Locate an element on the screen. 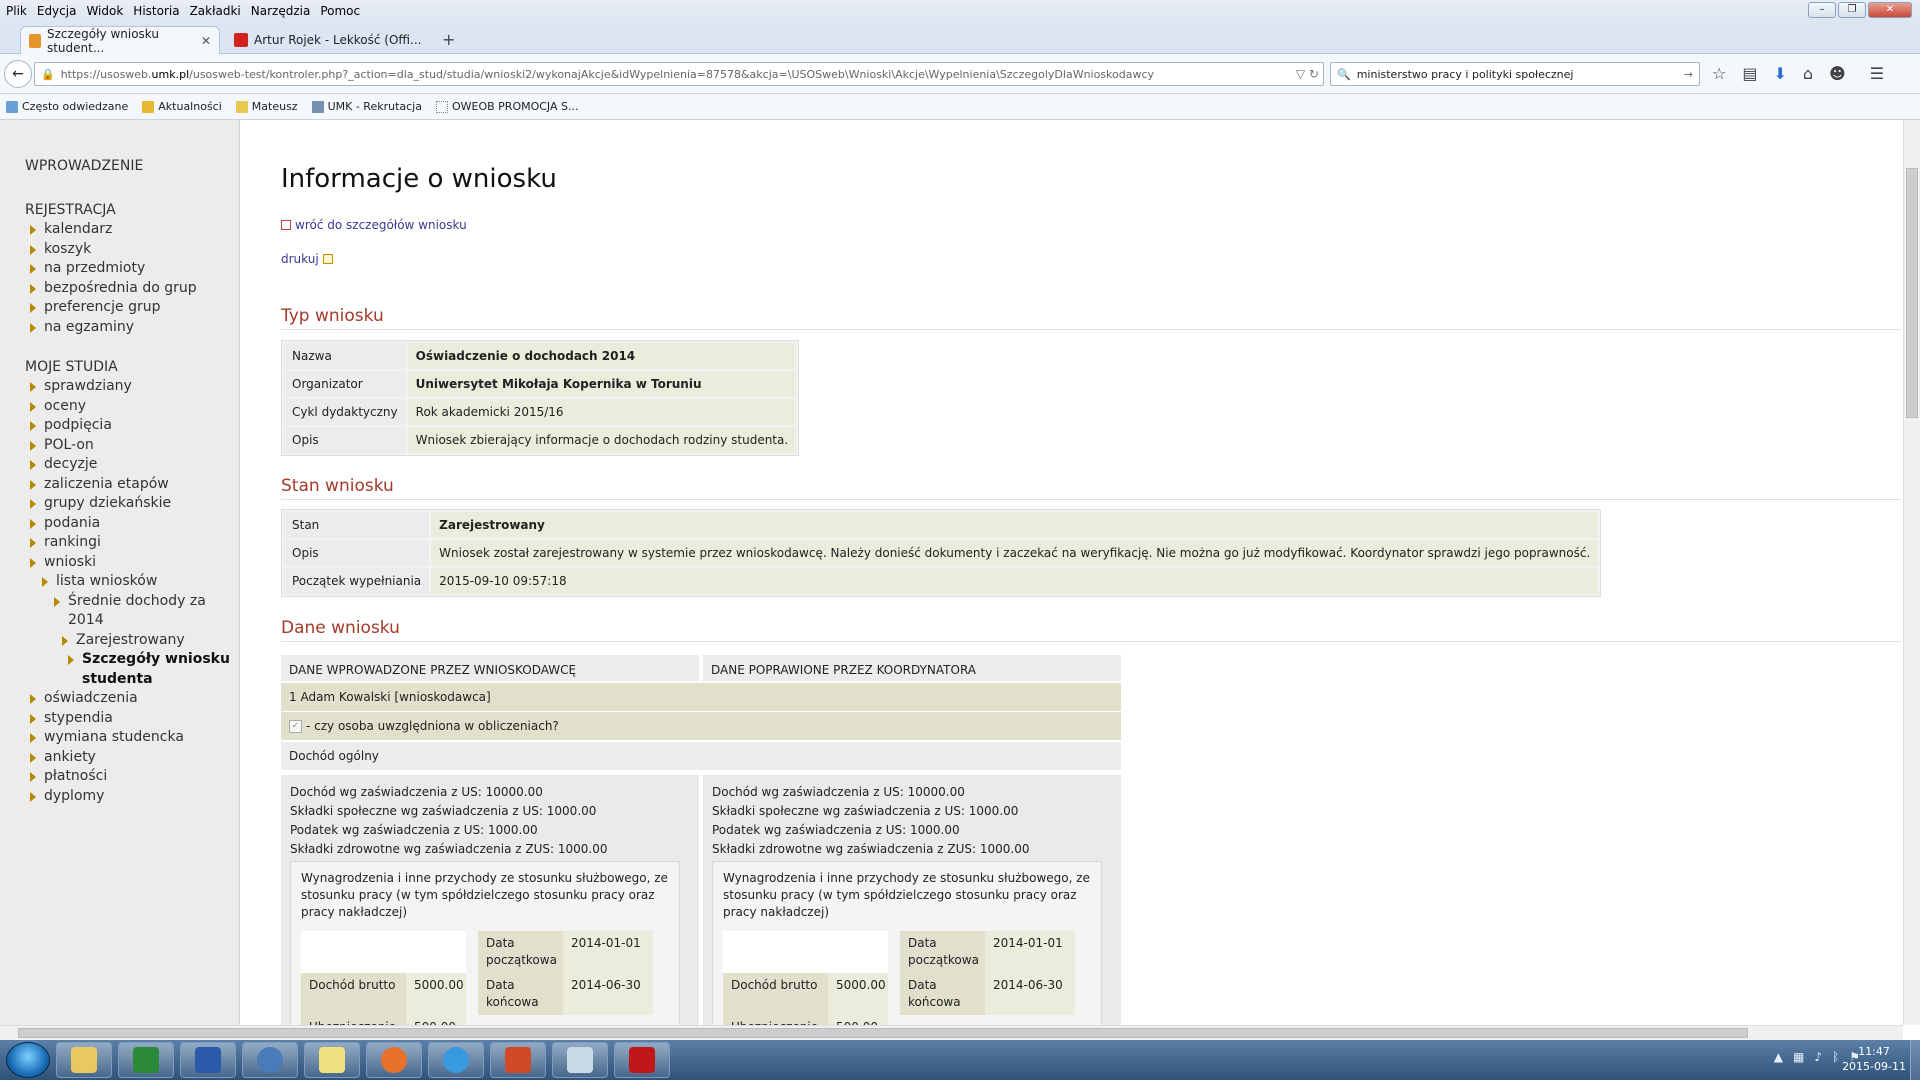 This screenshot has height=1080, width=1920. horizontal-scrollbar is located at coordinates (951, 1032).